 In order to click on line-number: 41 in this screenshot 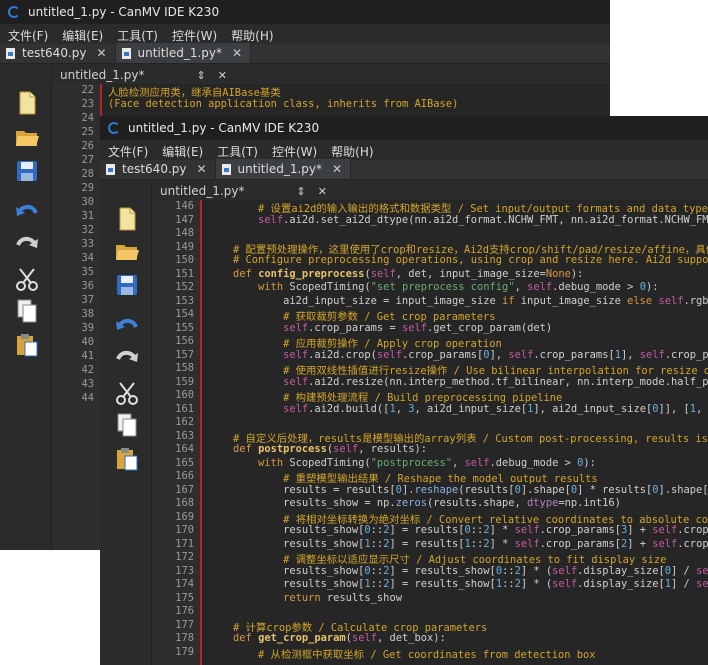, I will do `click(87, 356)`.